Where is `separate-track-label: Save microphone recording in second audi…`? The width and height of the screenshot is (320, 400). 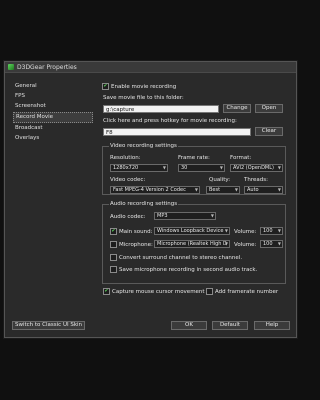 separate-track-label: Save microphone recording in second audi… is located at coordinates (188, 269).